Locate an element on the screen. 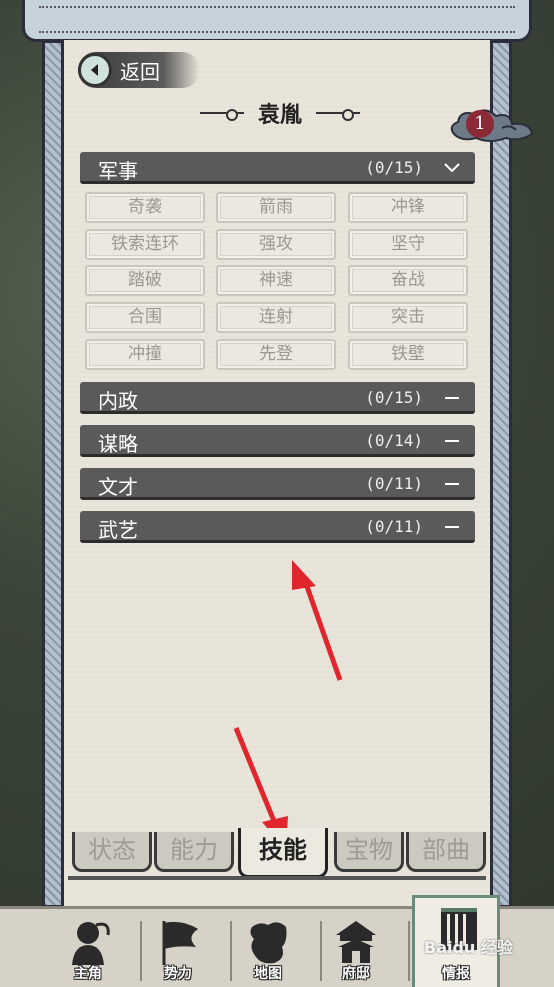  tab-4: 部曲 is located at coordinates (446, 852).